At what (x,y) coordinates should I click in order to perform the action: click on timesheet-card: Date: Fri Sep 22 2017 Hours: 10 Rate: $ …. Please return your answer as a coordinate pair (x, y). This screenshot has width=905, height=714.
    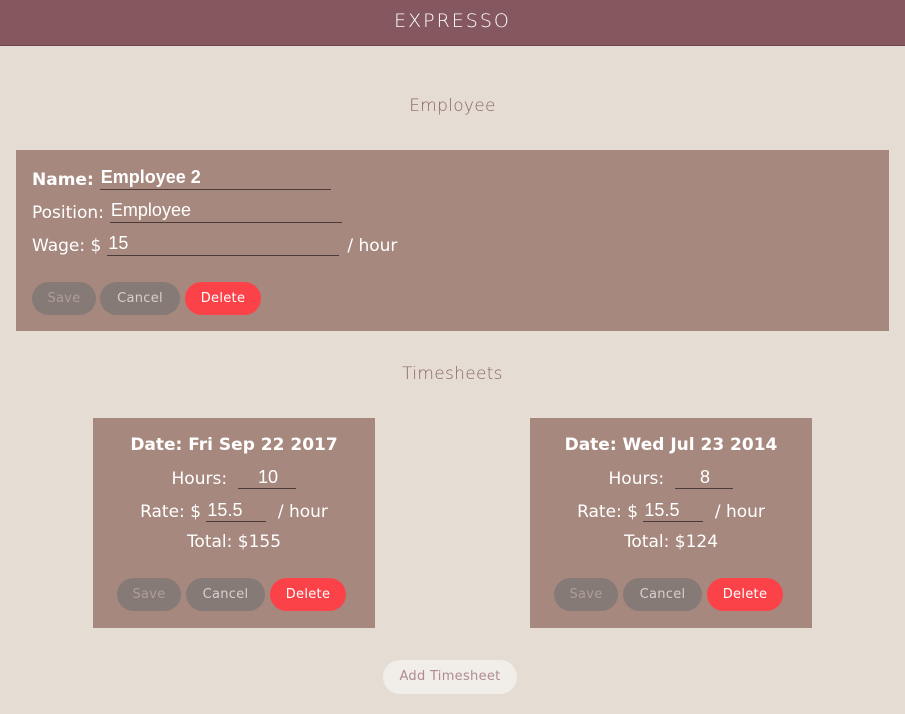
    Looking at the image, I should click on (234, 523).